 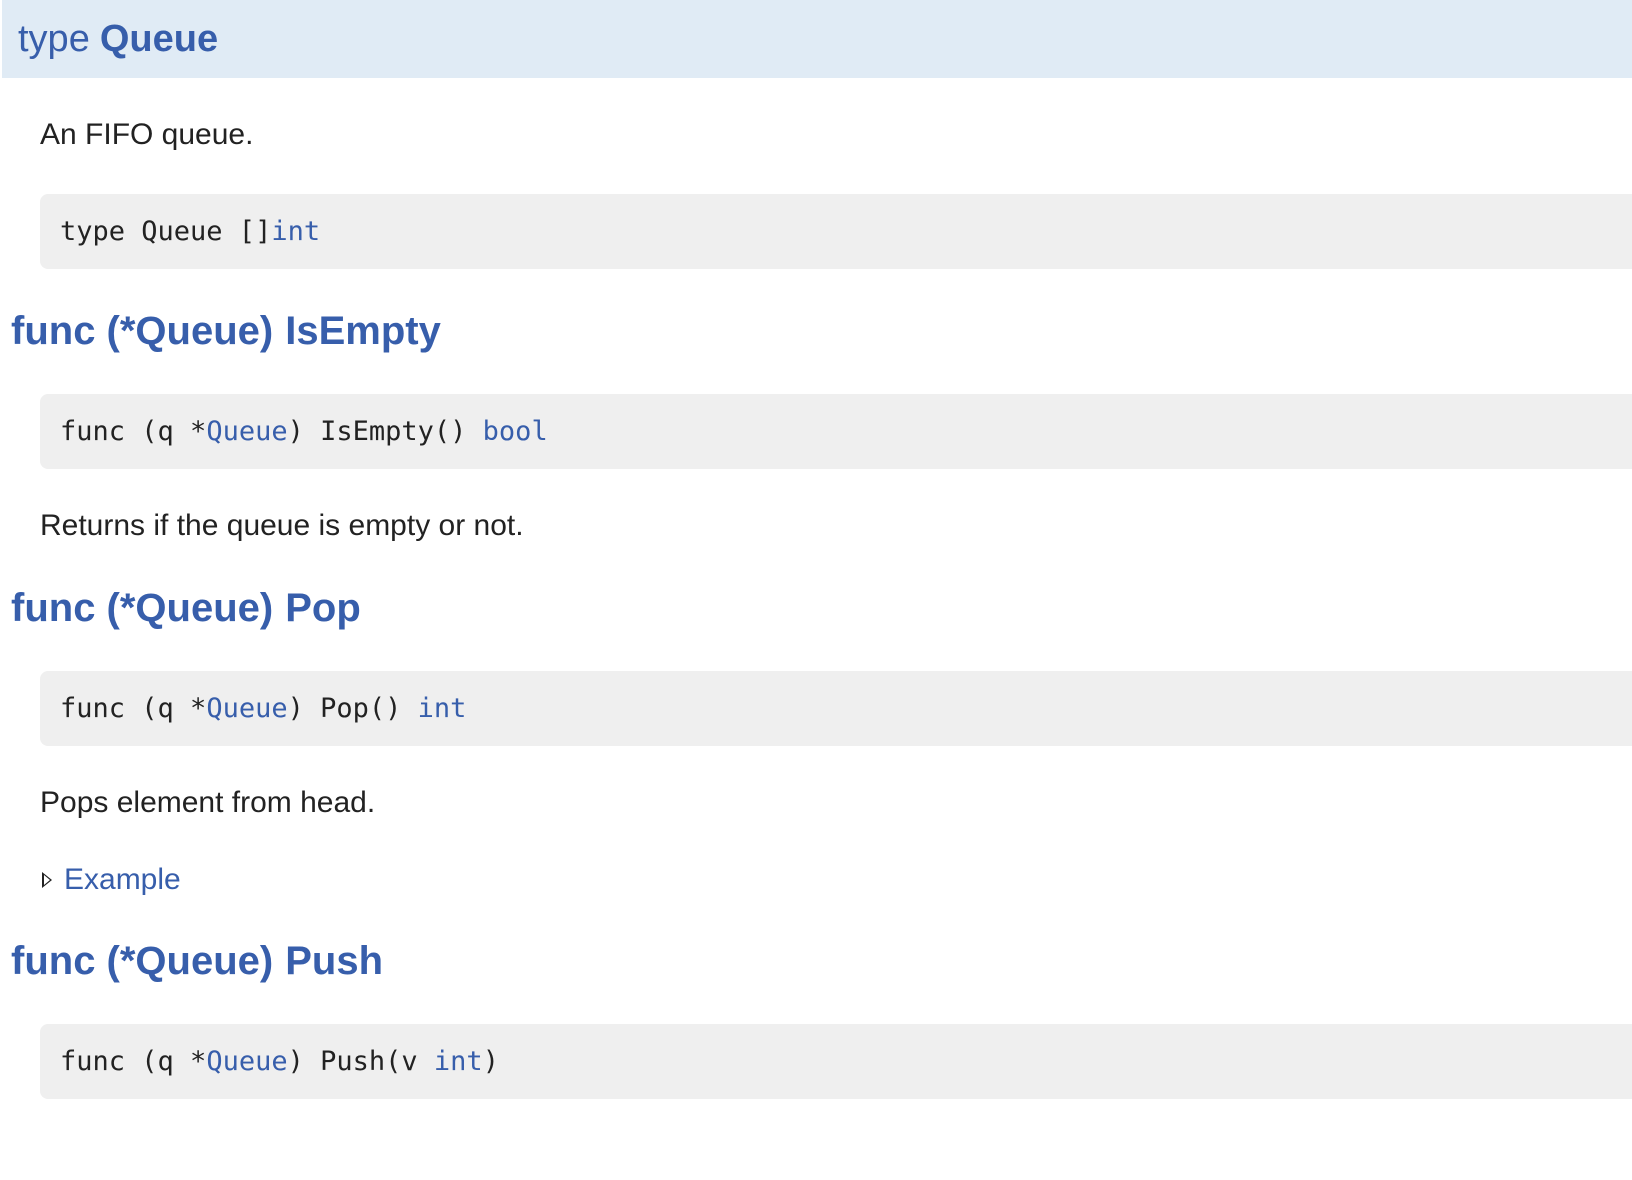 What do you see at coordinates (147, 134) in the screenshot?
I see `type-description: An FIFO queue.` at bounding box center [147, 134].